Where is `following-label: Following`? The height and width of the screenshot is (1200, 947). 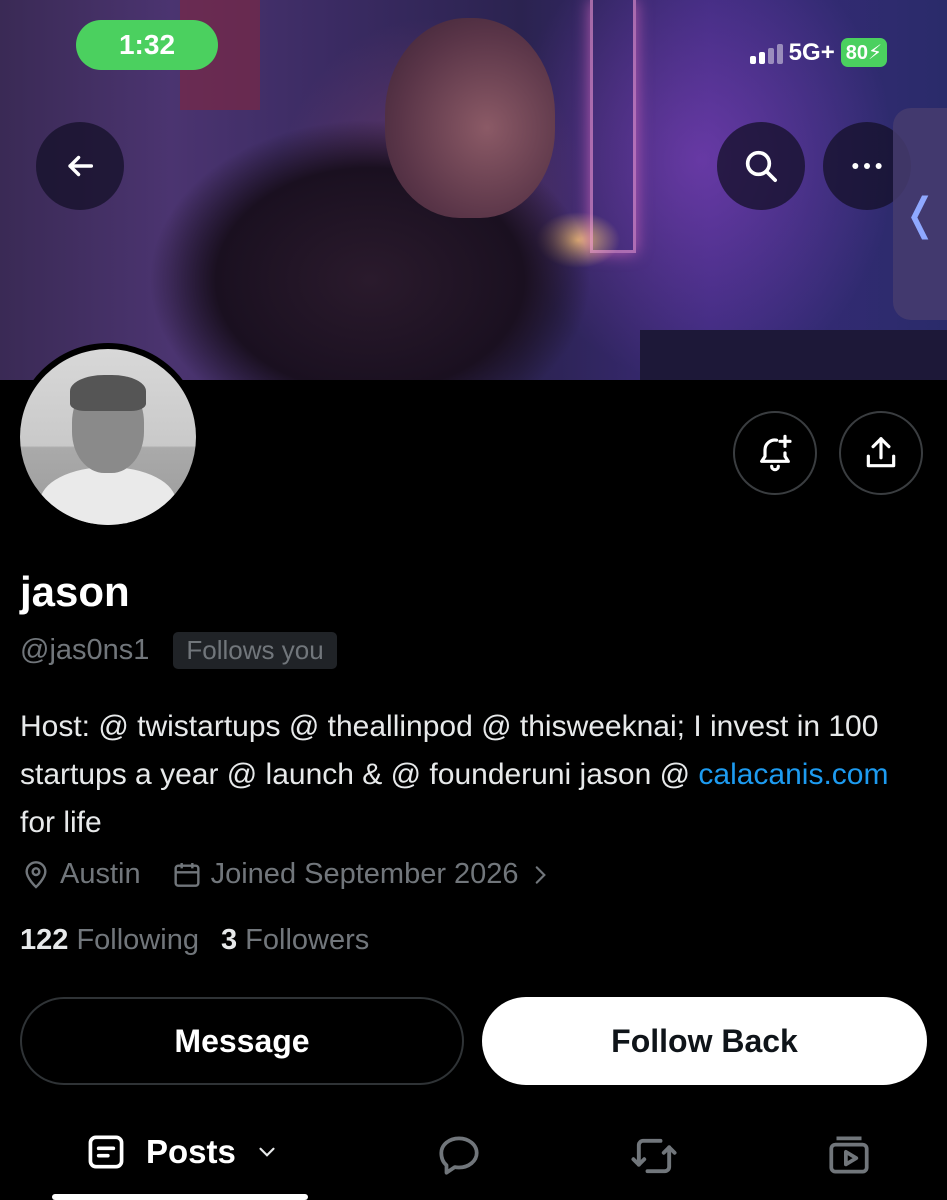 following-label: Following is located at coordinates (137, 940).